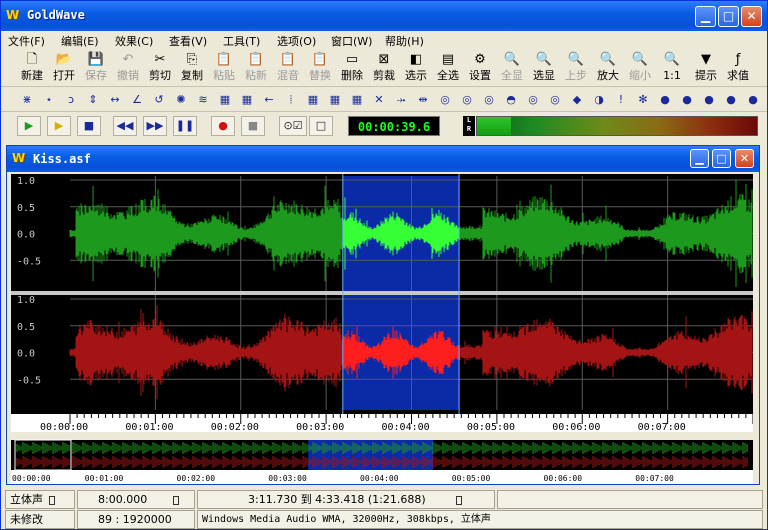 The height and width of the screenshot is (530, 768). Describe the element at coordinates (467, 100) in the screenshot. I see `effect-21-icon: ◎` at that location.